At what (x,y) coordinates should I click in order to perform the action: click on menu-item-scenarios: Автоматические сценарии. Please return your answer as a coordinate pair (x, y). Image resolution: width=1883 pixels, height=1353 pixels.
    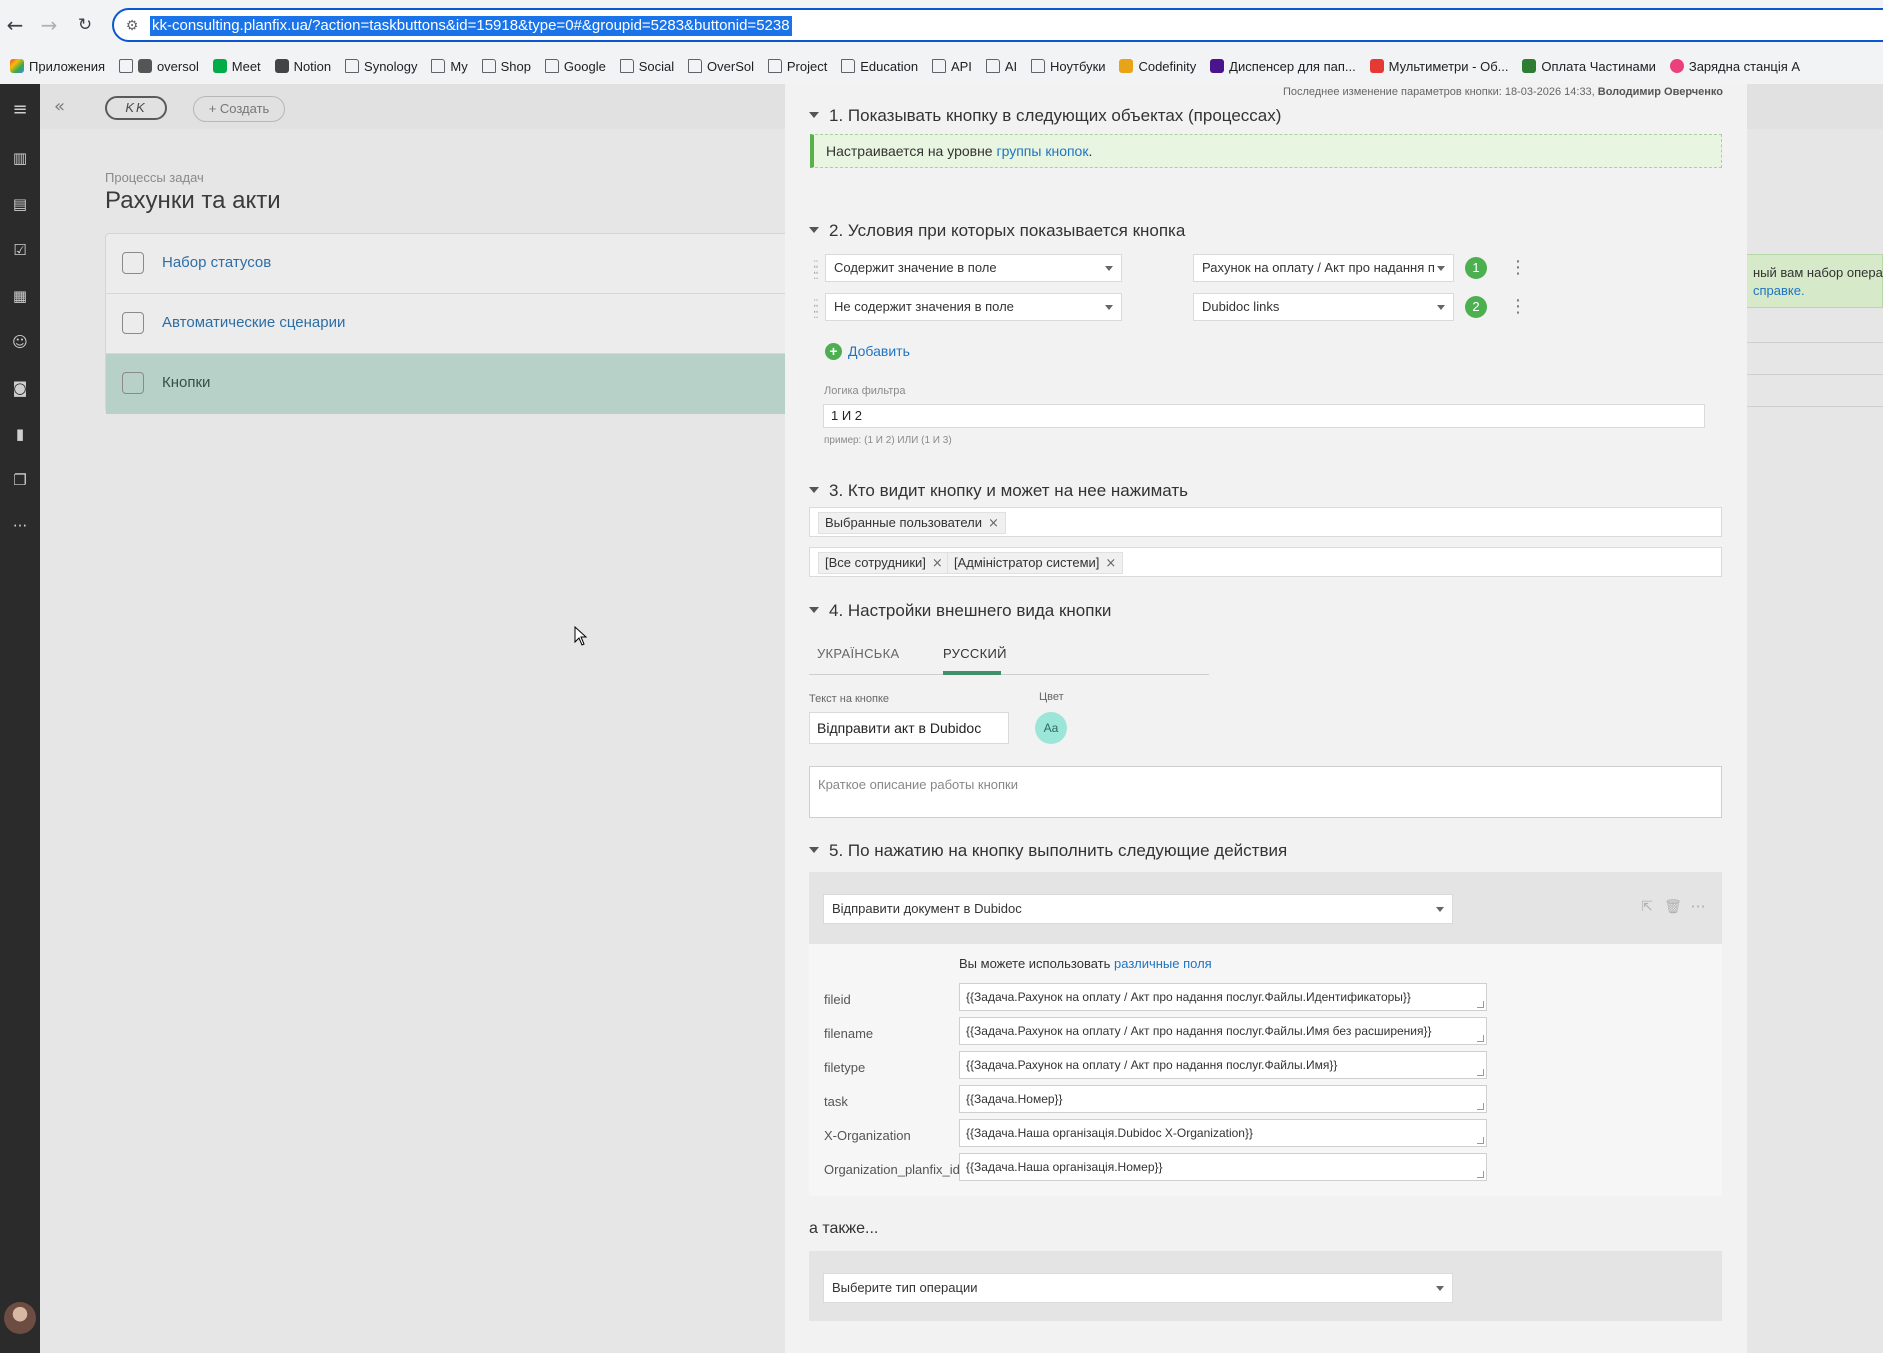
    Looking at the image, I should click on (486, 324).